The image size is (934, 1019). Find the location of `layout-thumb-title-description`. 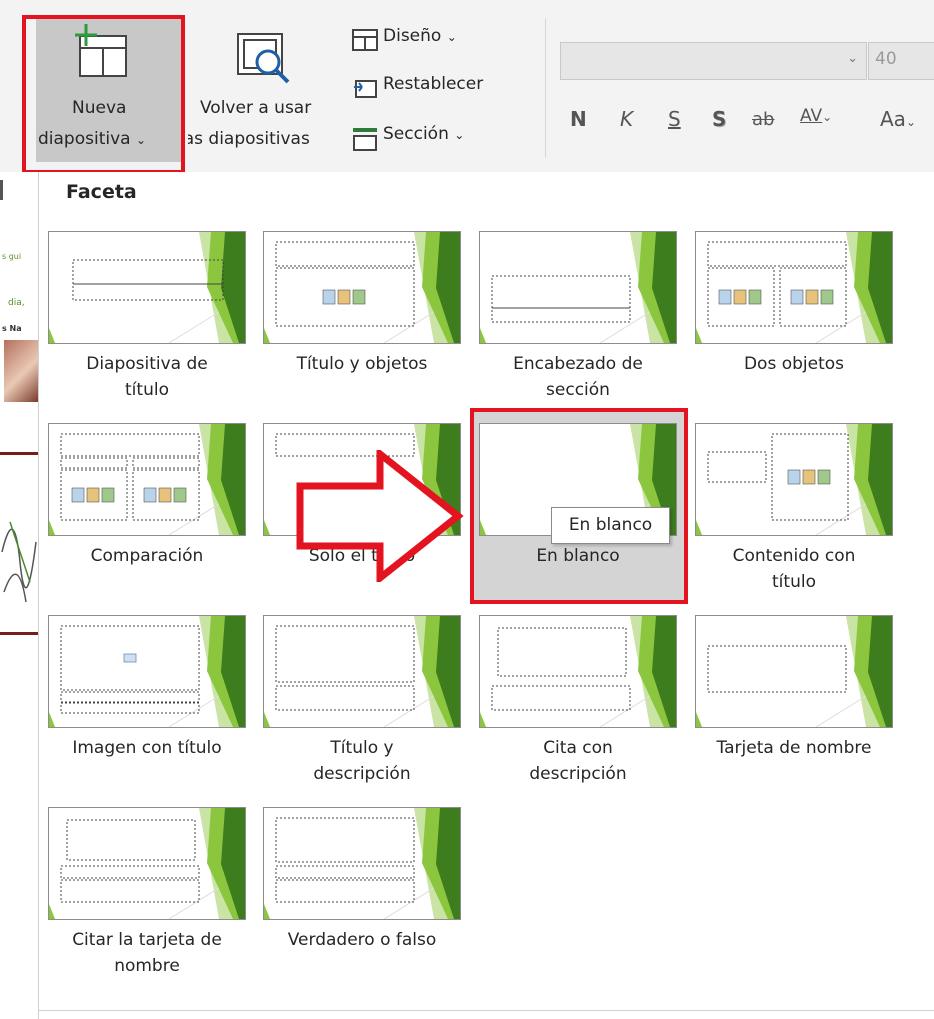

layout-thumb-title-description is located at coordinates (362, 671).